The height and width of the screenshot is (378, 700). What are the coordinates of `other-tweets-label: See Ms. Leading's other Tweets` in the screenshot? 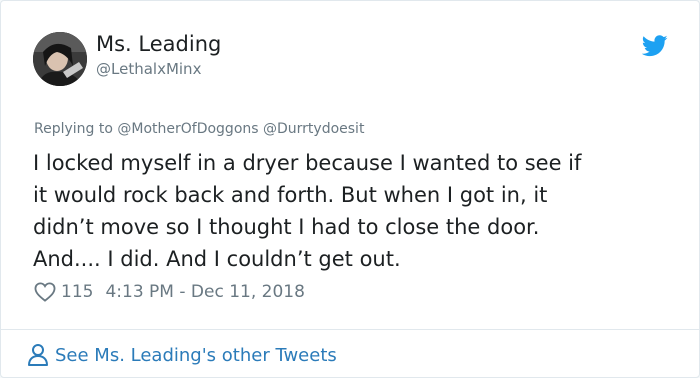 It's located at (196, 355).